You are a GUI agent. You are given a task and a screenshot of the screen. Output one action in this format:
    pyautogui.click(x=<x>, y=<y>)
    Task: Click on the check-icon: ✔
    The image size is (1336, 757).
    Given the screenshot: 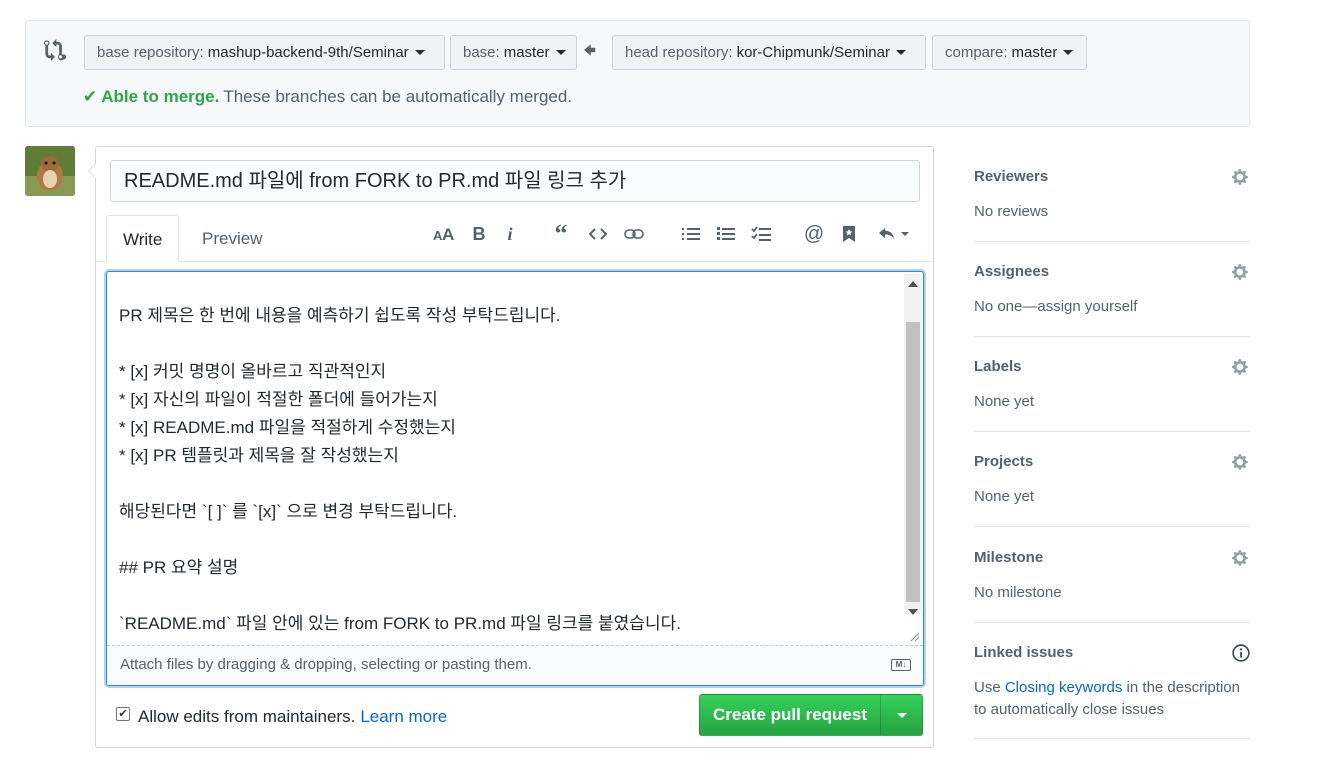 What is the action you would take?
    pyautogui.click(x=90, y=96)
    